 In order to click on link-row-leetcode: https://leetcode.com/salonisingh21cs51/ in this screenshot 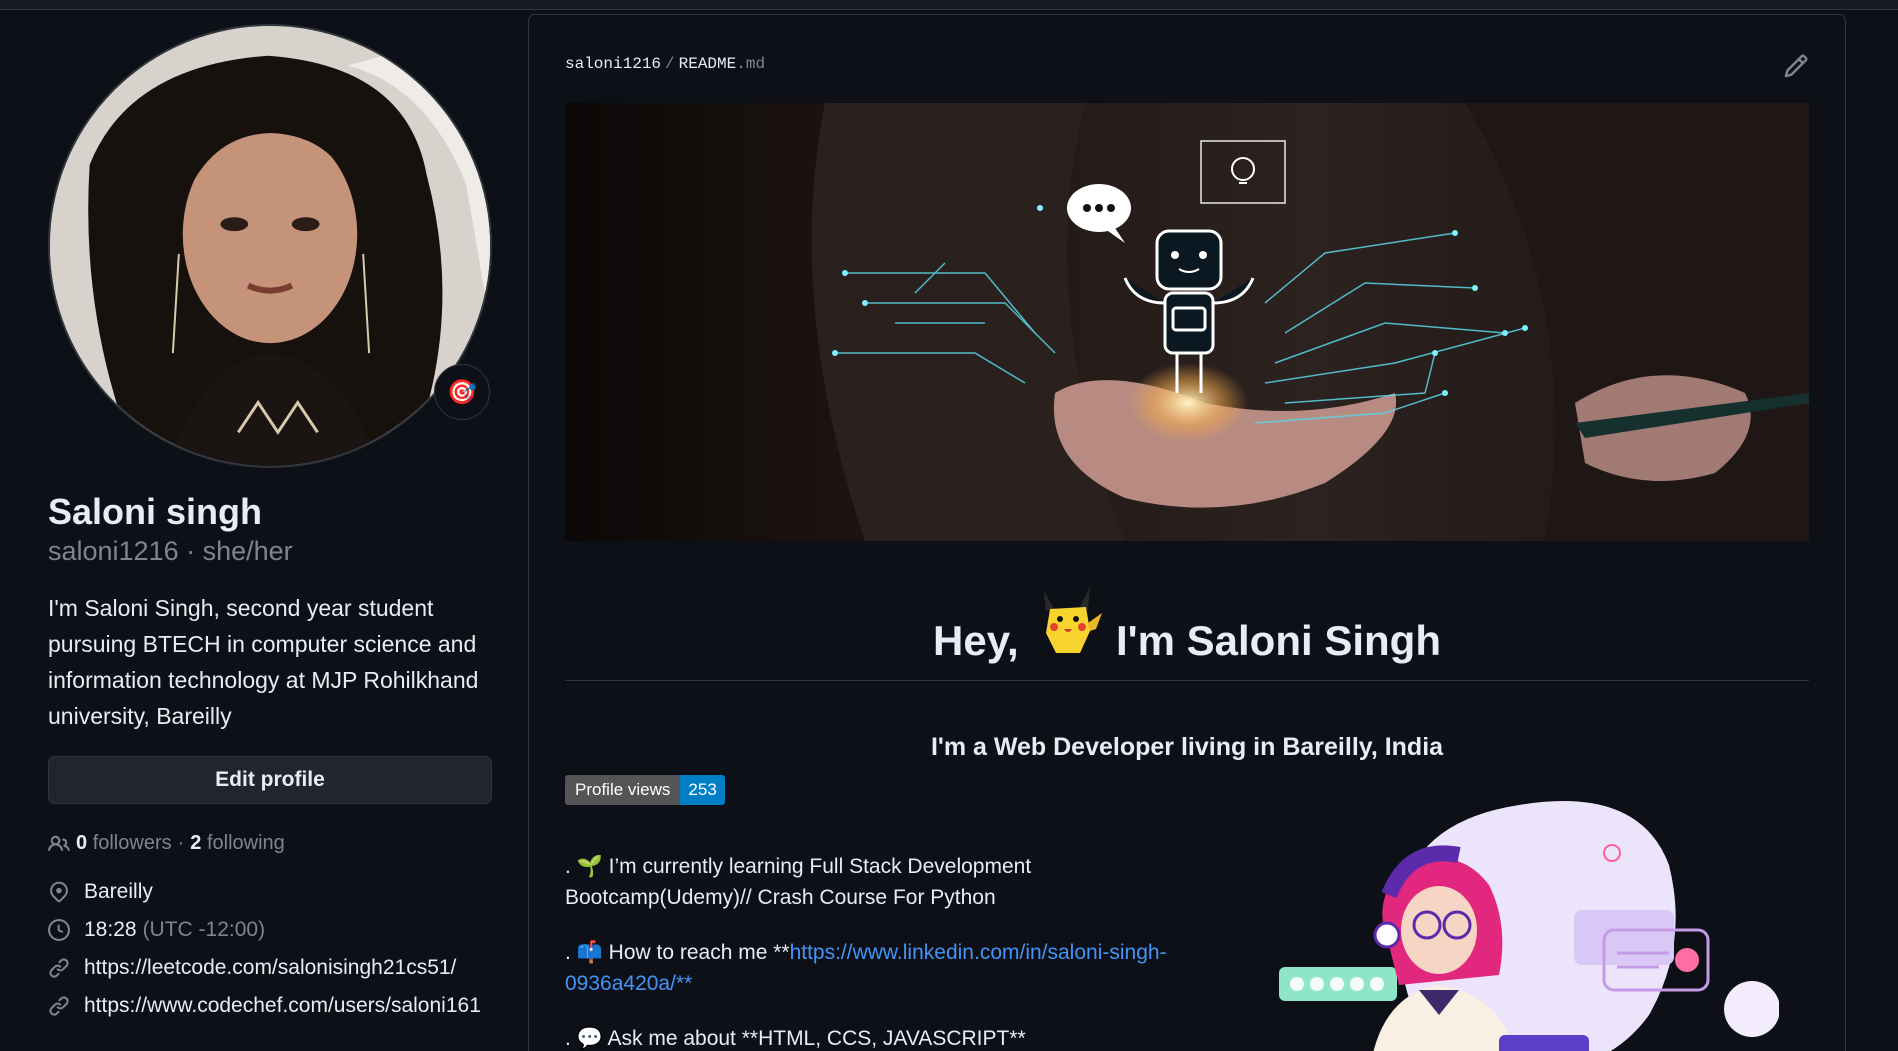, I will do `click(270, 968)`.